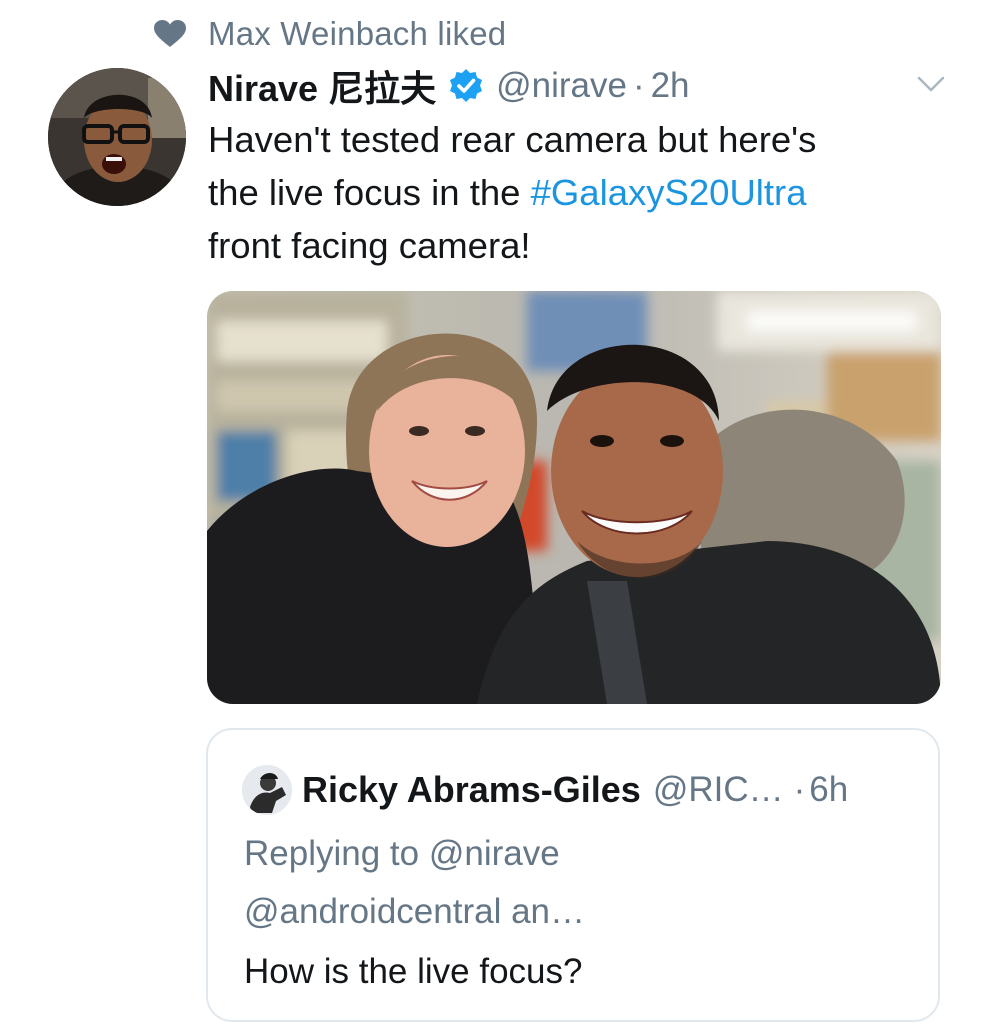 The image size is (990, 1024). What do you see at coordinates (670, 86) in the screenshot?
I see `tweet-timestamp: 2h` at bounding box center [670, 86].